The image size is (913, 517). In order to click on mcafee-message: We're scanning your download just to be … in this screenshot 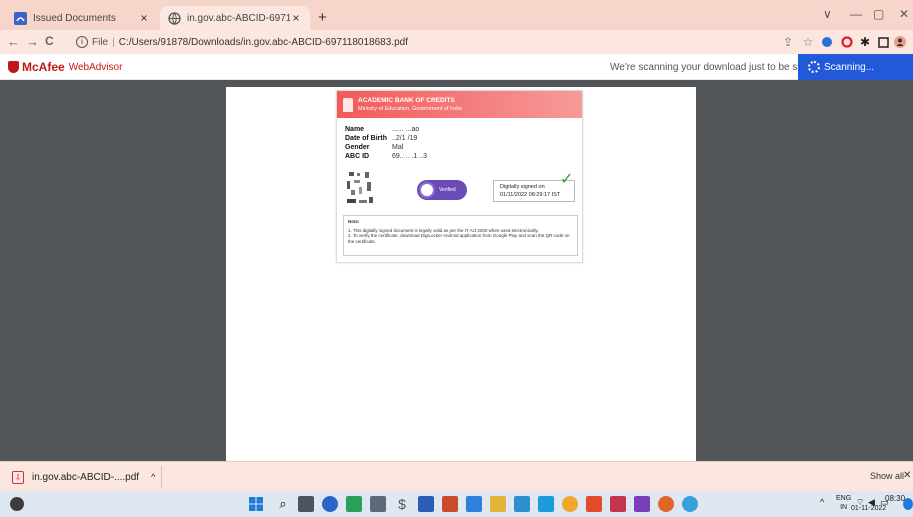, I will do `click(712, 67)`.